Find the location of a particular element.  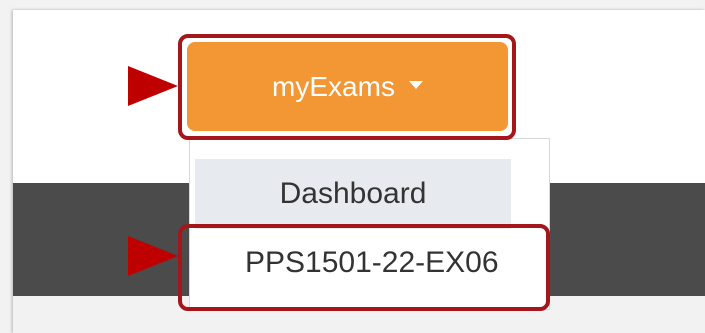

annotation-arrow-exam-item is located at coordinates (153, 256).